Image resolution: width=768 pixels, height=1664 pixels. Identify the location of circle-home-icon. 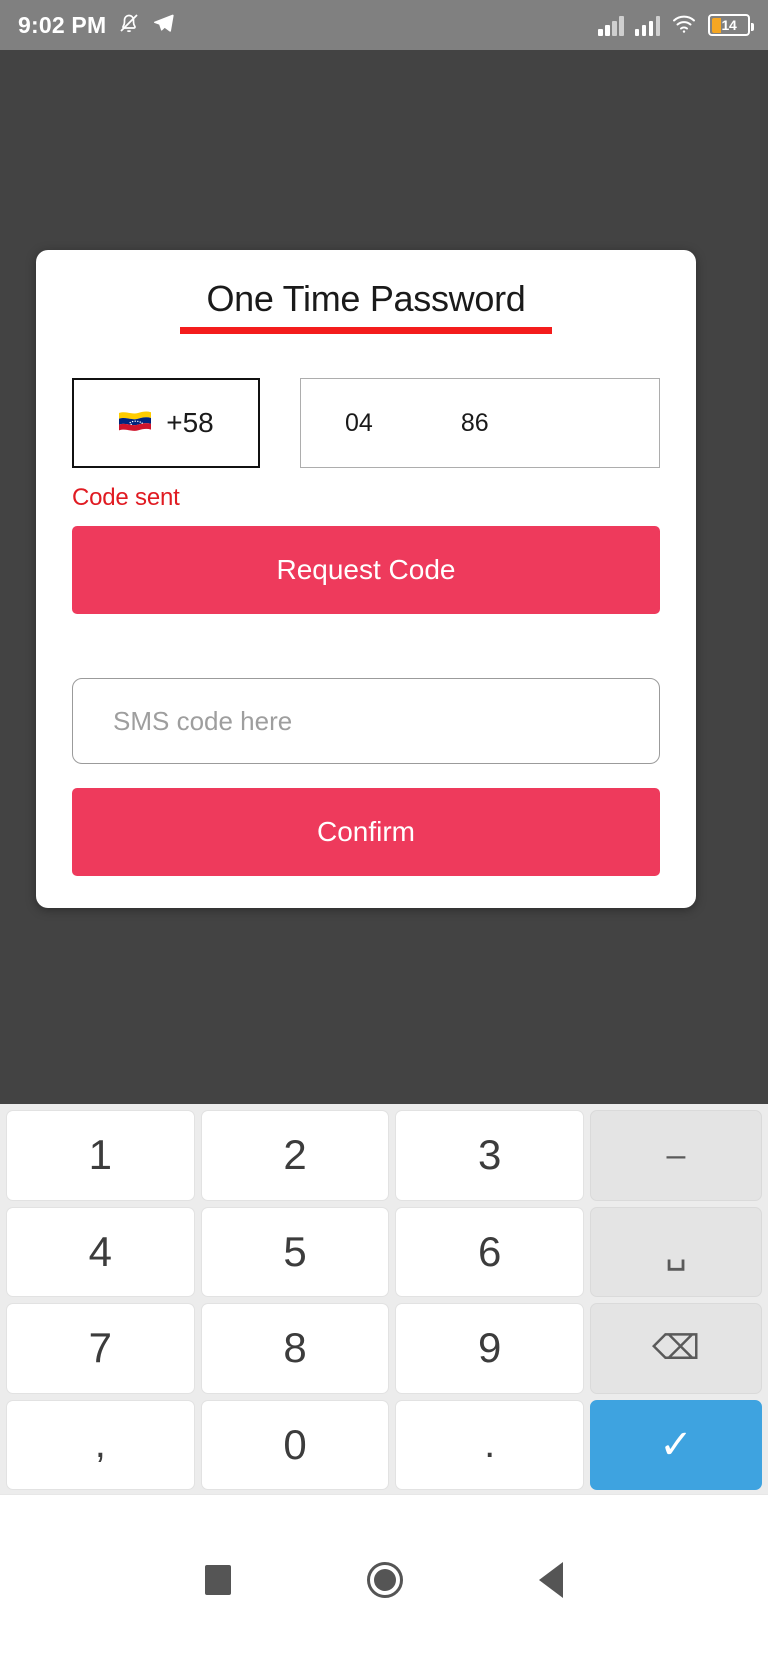
(385, 1579).